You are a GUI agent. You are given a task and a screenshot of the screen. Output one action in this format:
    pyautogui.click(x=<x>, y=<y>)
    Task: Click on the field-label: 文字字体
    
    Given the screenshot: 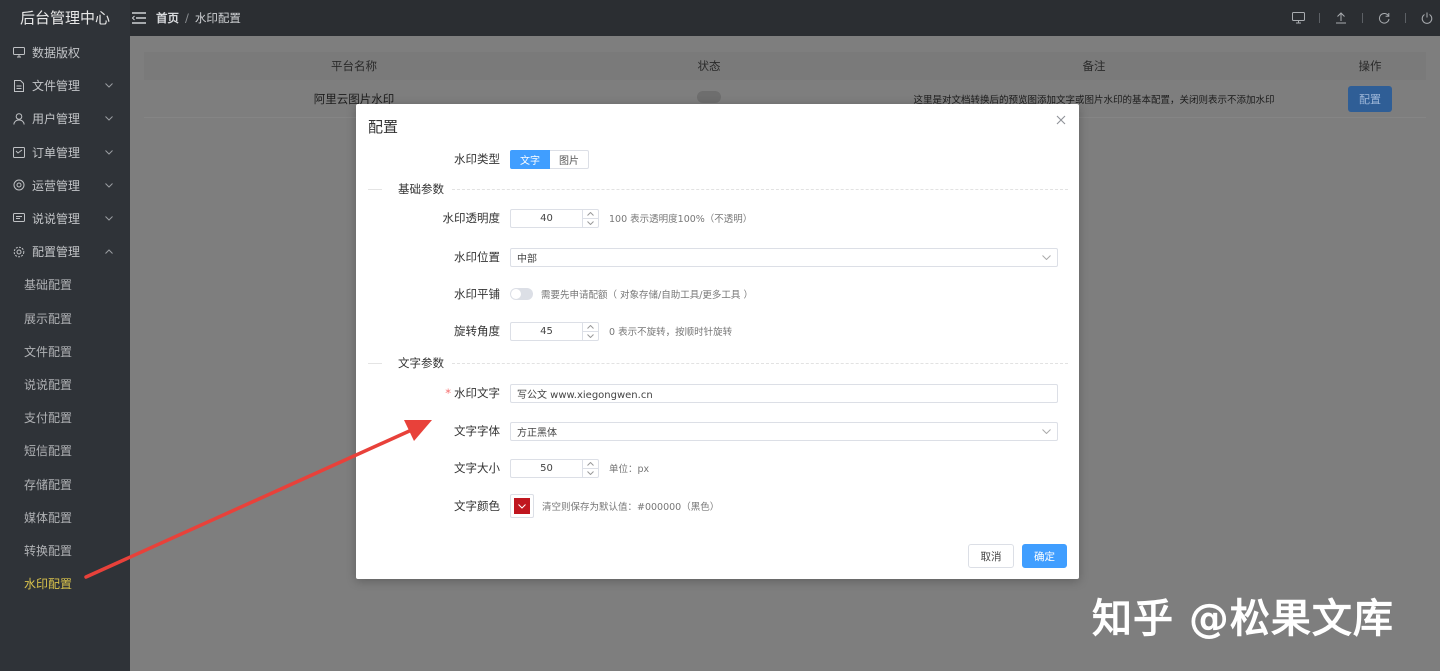 What is the action you would take?
    pyautogui.click(x=477, y=431)
    